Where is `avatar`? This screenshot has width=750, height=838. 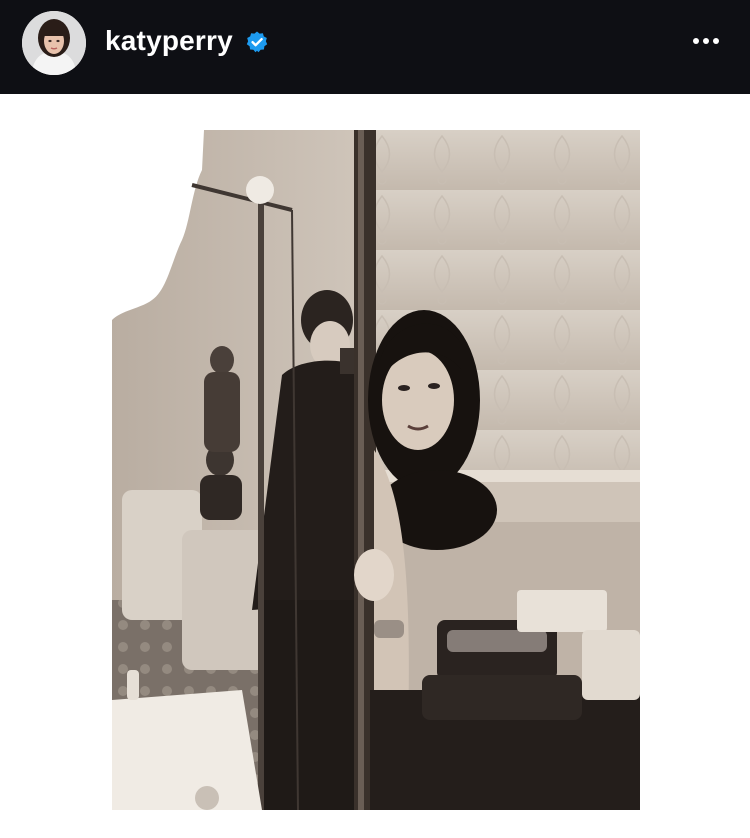 avatar is located at coordinates (54, 43).